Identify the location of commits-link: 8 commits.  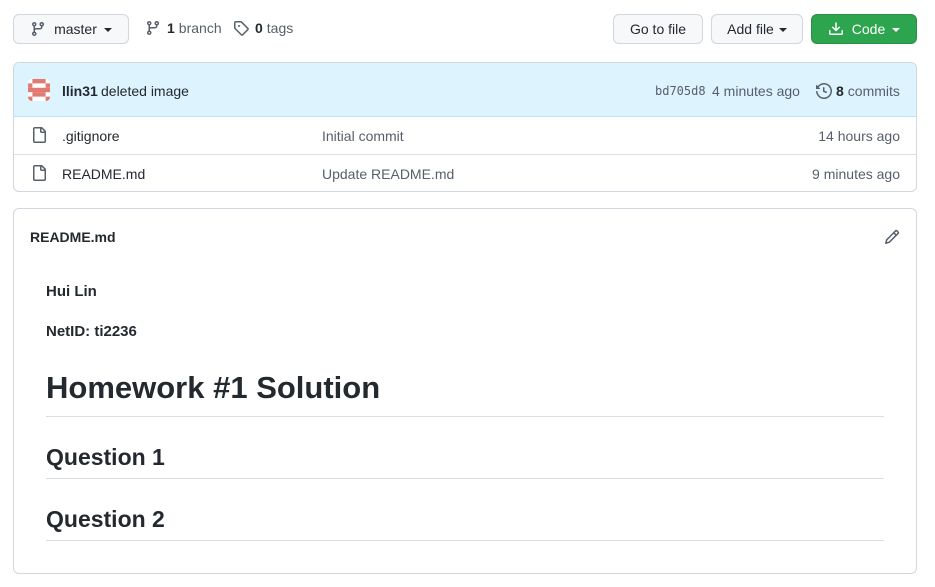
(858, 91).